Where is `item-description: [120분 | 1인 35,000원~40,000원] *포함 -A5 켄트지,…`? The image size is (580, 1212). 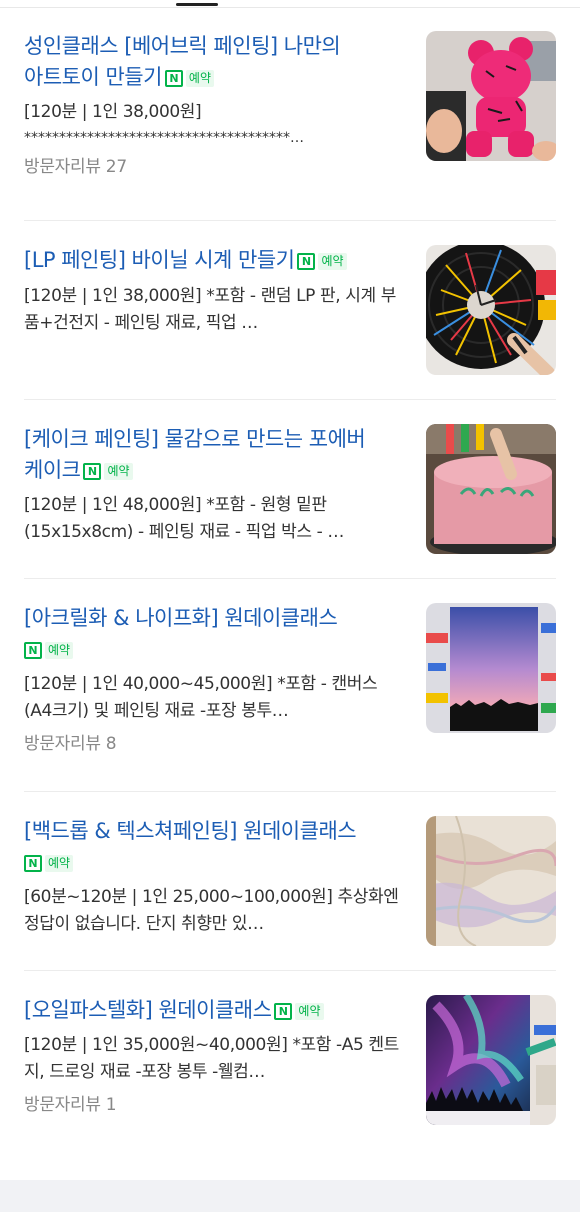 item-description: [120분 | 1인 35,000원~40,000원] *포함 -A5 켄트지,… is located at coordinates (211, 1058).